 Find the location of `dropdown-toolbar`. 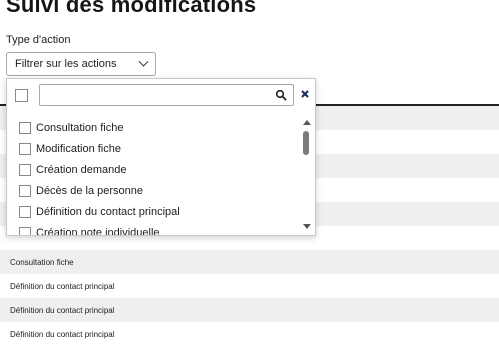

dropdown-toolbar is located at coordinates (161, 96).